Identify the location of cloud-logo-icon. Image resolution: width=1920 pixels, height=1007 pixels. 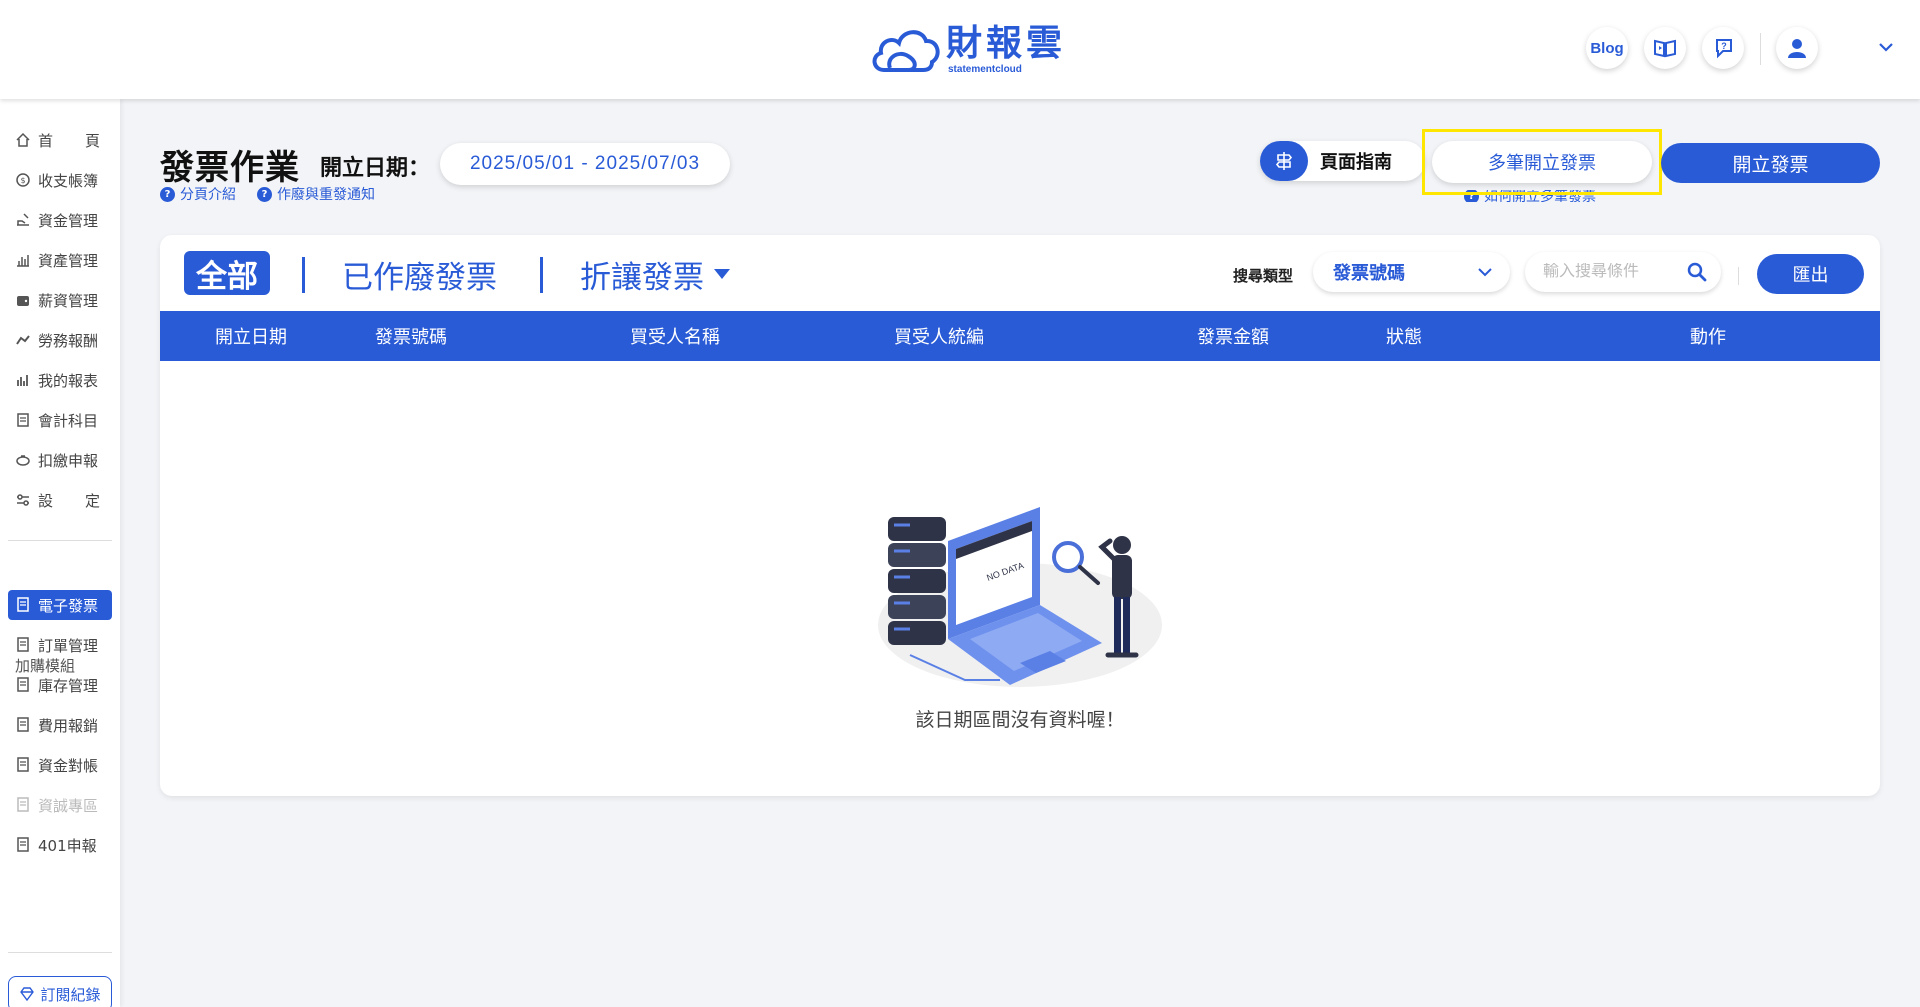
(906, 51).